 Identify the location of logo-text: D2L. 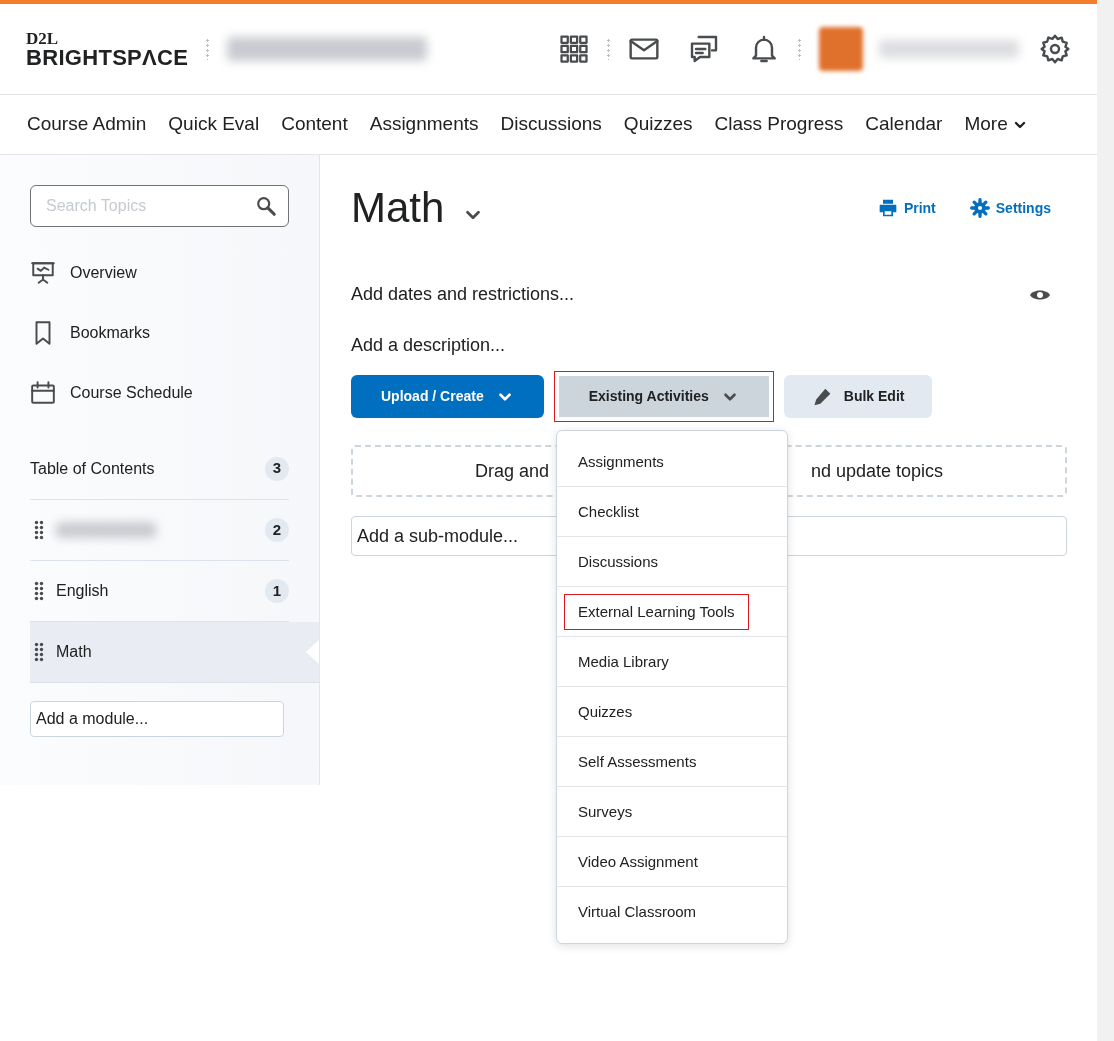
(43, 38).